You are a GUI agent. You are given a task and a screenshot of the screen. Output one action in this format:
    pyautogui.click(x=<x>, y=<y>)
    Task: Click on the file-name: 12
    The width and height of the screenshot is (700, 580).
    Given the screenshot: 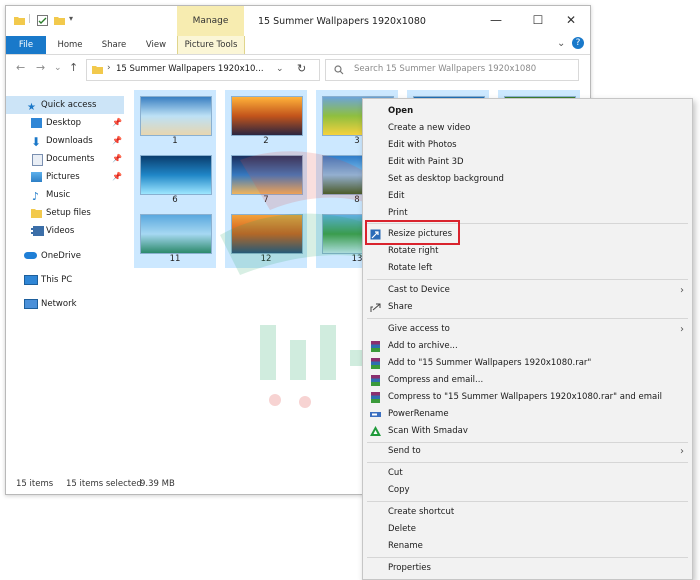 What is the action you would take?
    pyautogui.click(x=266, y=259)
    